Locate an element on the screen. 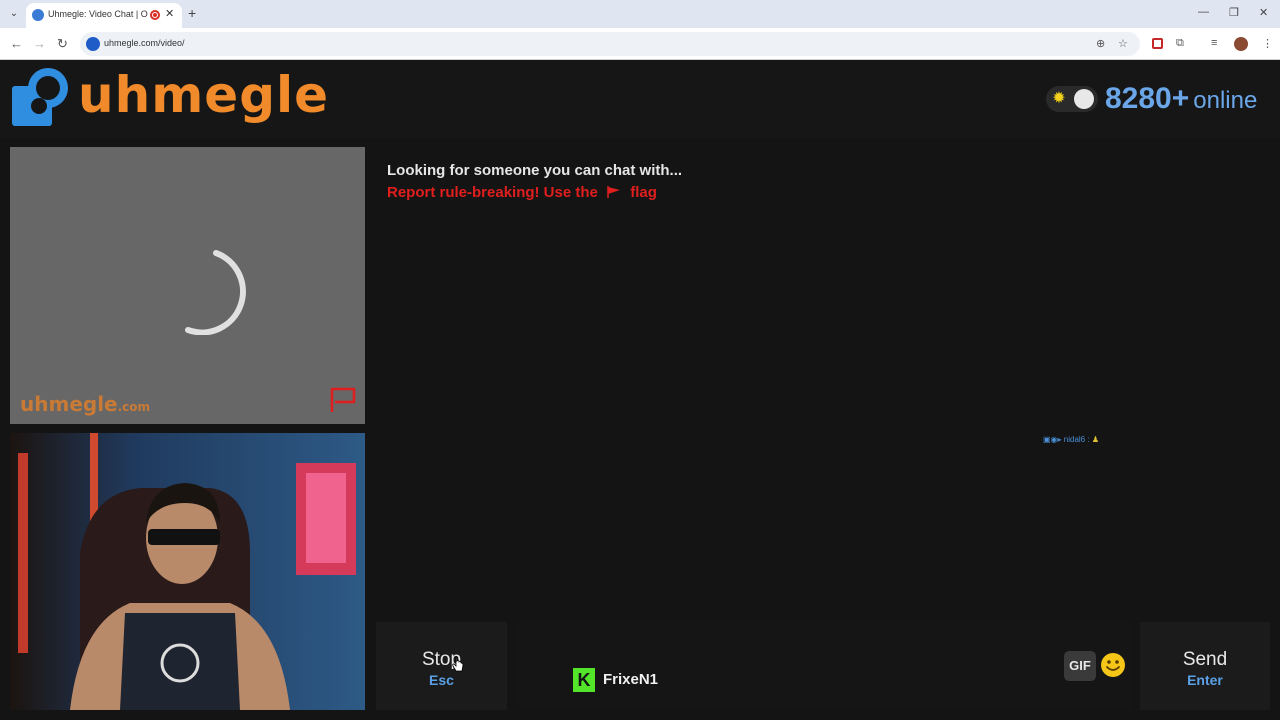 This screenshot has width=1280, height=720. browser-tabbar: ⌄ Uhmegle: Video Chat | Omegle ✕ + — ❐ ✕ is located at coordinates (640, 14).